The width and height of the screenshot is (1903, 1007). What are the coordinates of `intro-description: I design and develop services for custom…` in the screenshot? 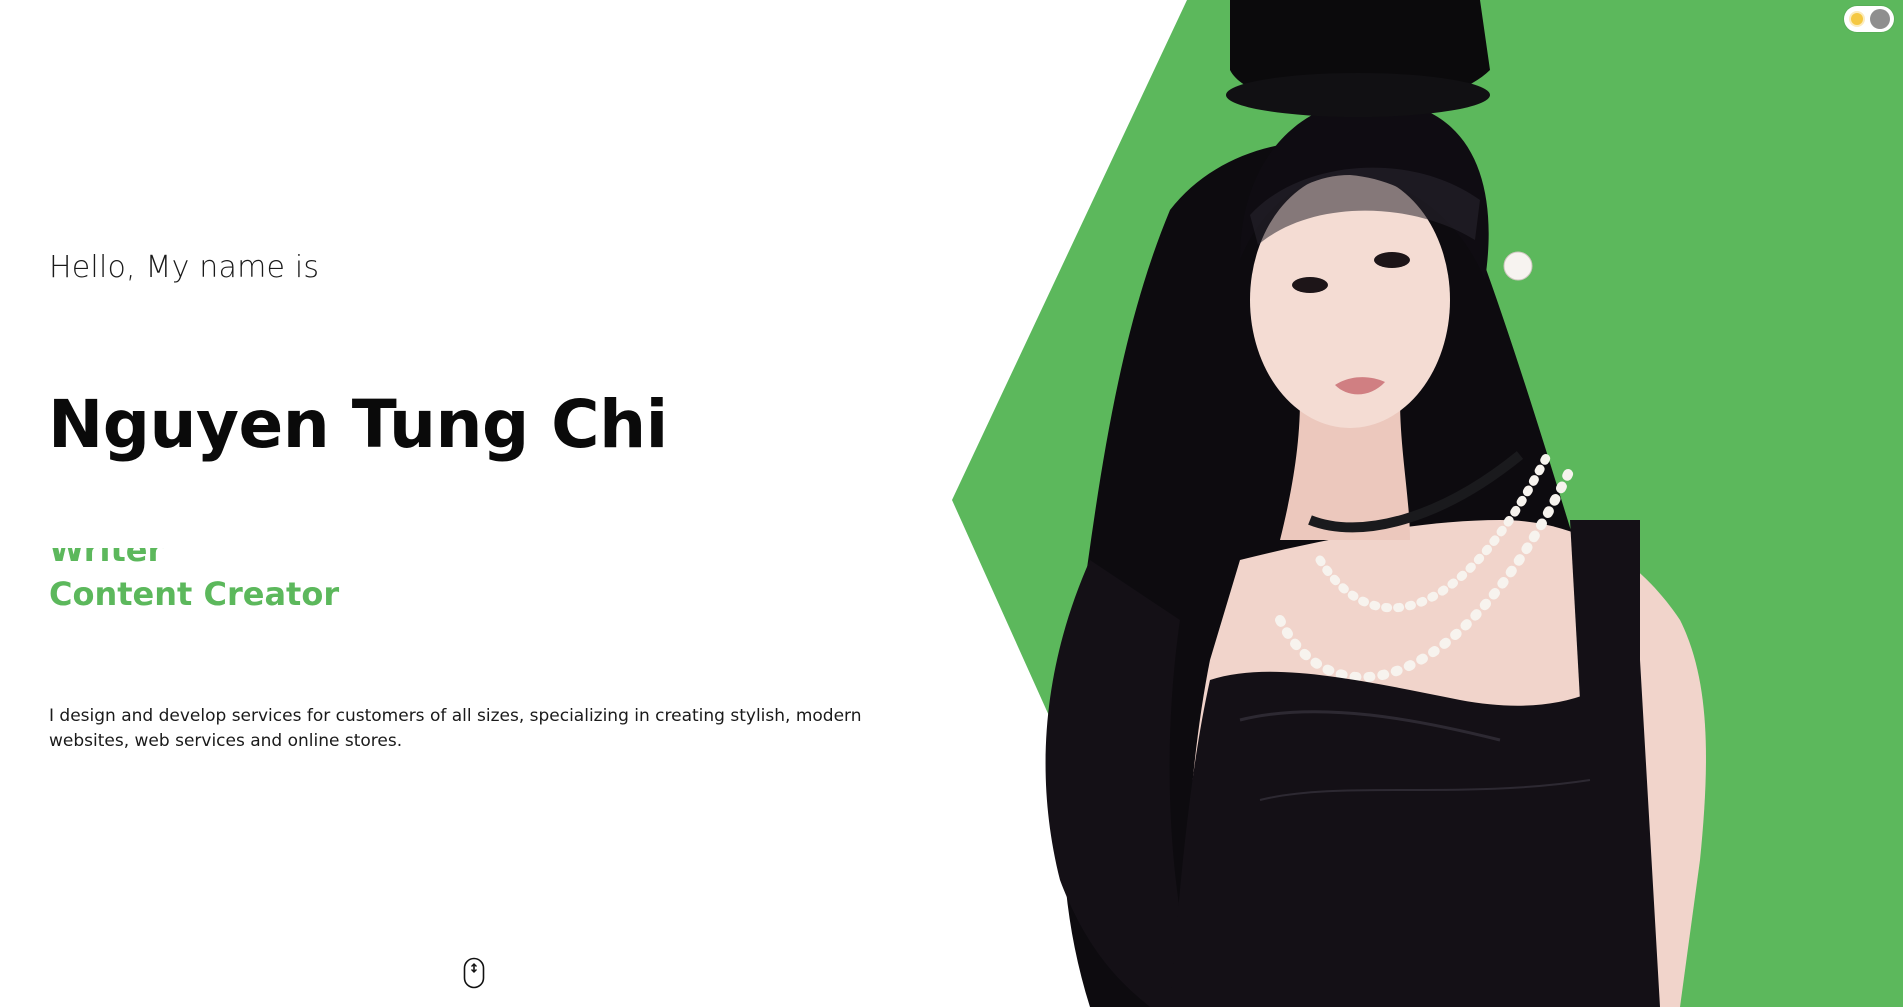 It's located at (455, 728).